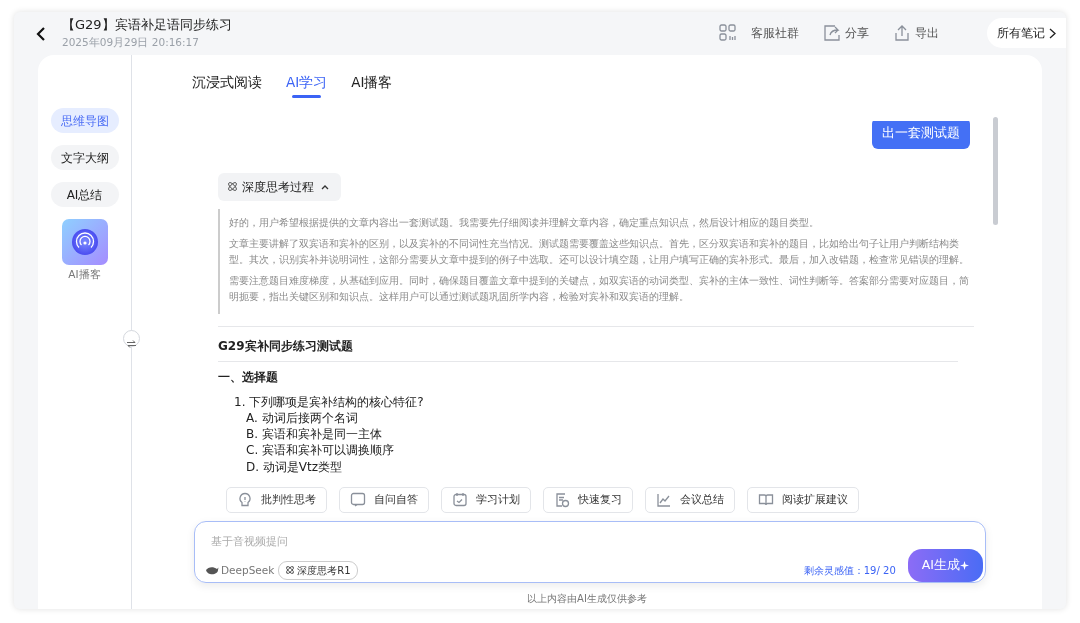  I want to click on header-action: 客服社群, so click(759, 33).